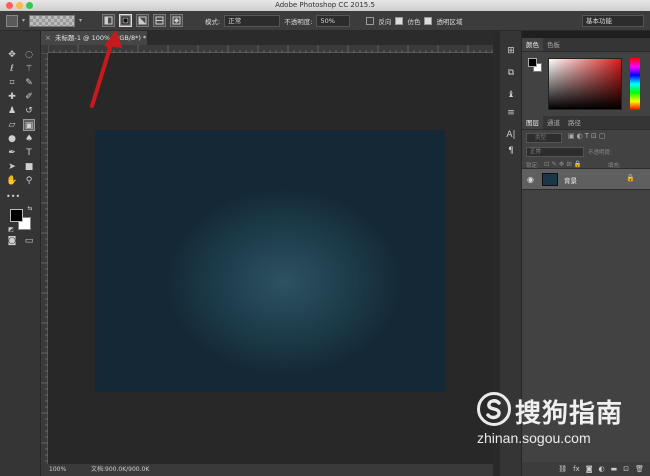  I want to click on screen-mode-icon: ▭, so click(29, 241).